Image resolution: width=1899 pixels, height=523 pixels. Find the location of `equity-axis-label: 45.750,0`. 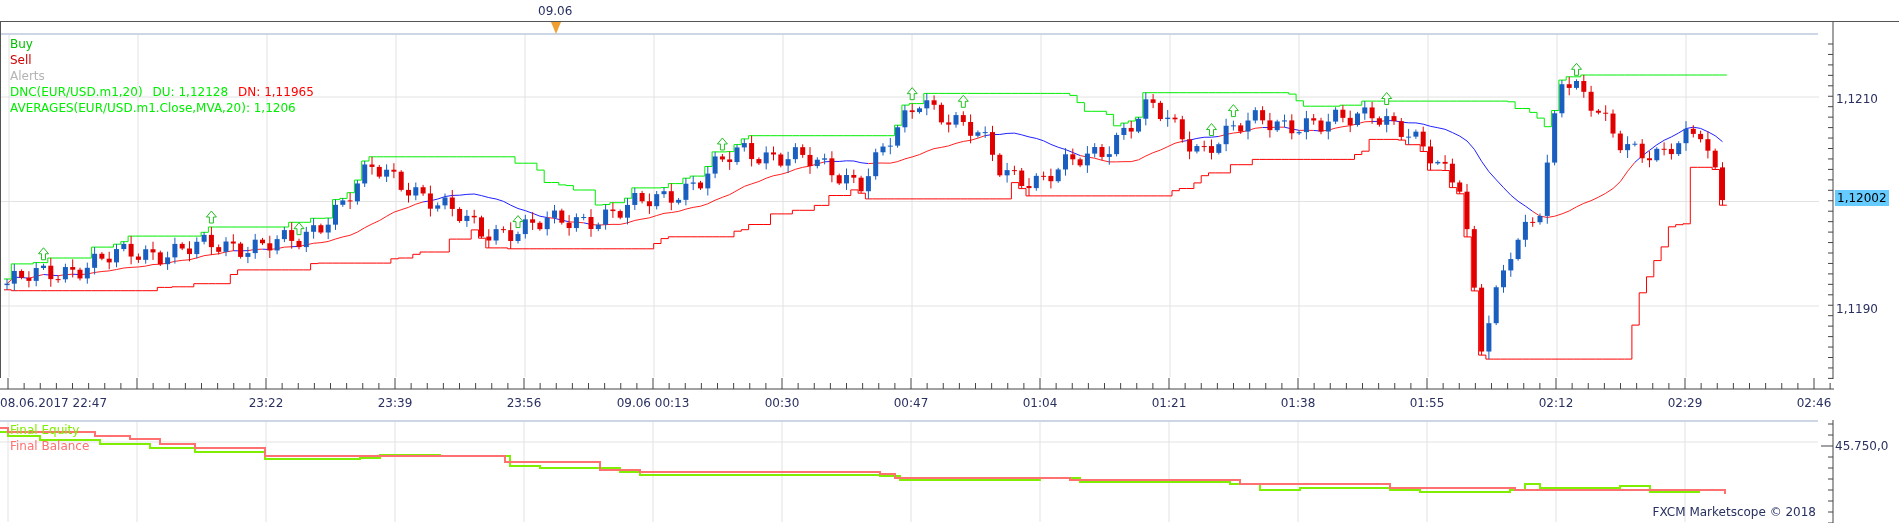

equity-axis-label: 45.750,0 is located at coordinates (1862, 446).